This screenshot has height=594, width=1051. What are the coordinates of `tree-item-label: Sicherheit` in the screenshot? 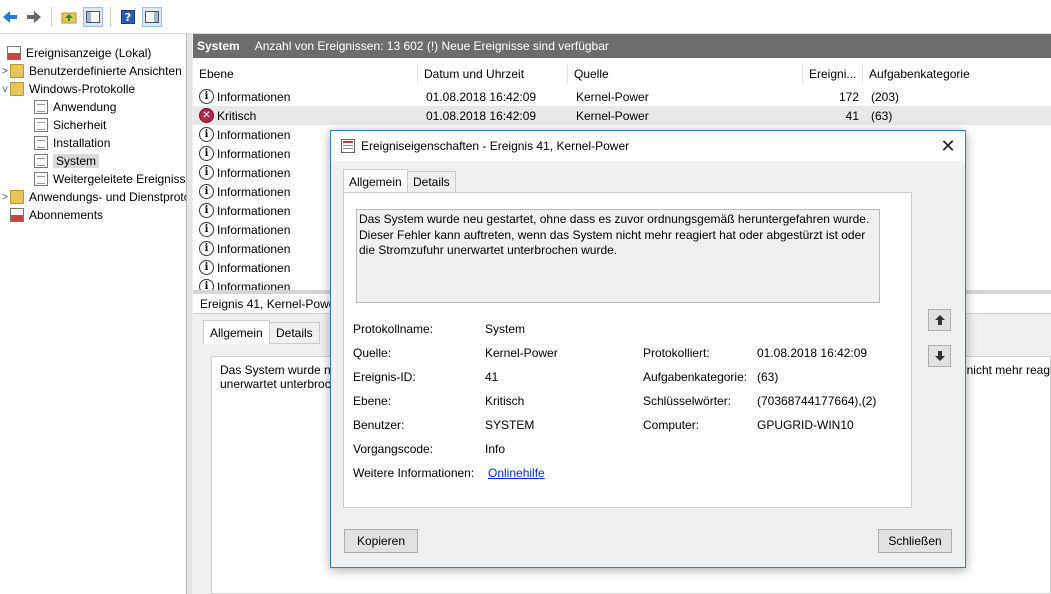 It's located at (80, 125).